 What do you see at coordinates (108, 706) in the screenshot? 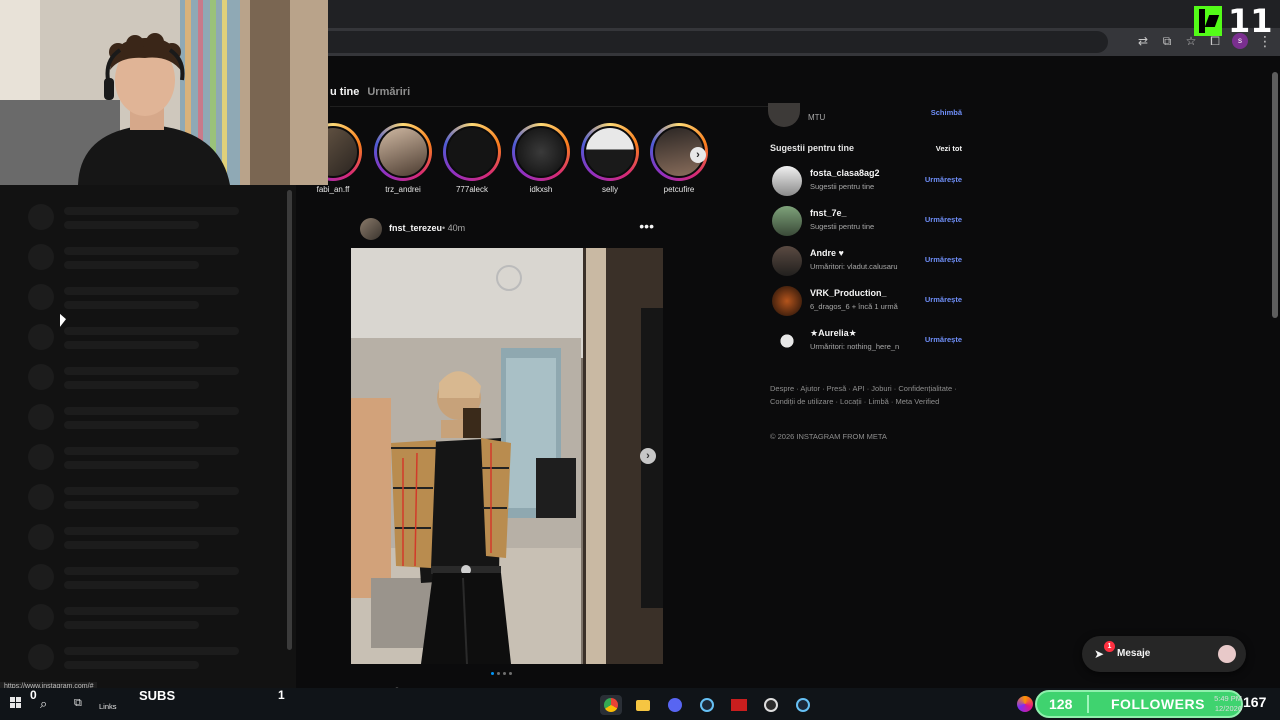
I see `links-toolbar-label: Links` at bounding box center [108, 706].